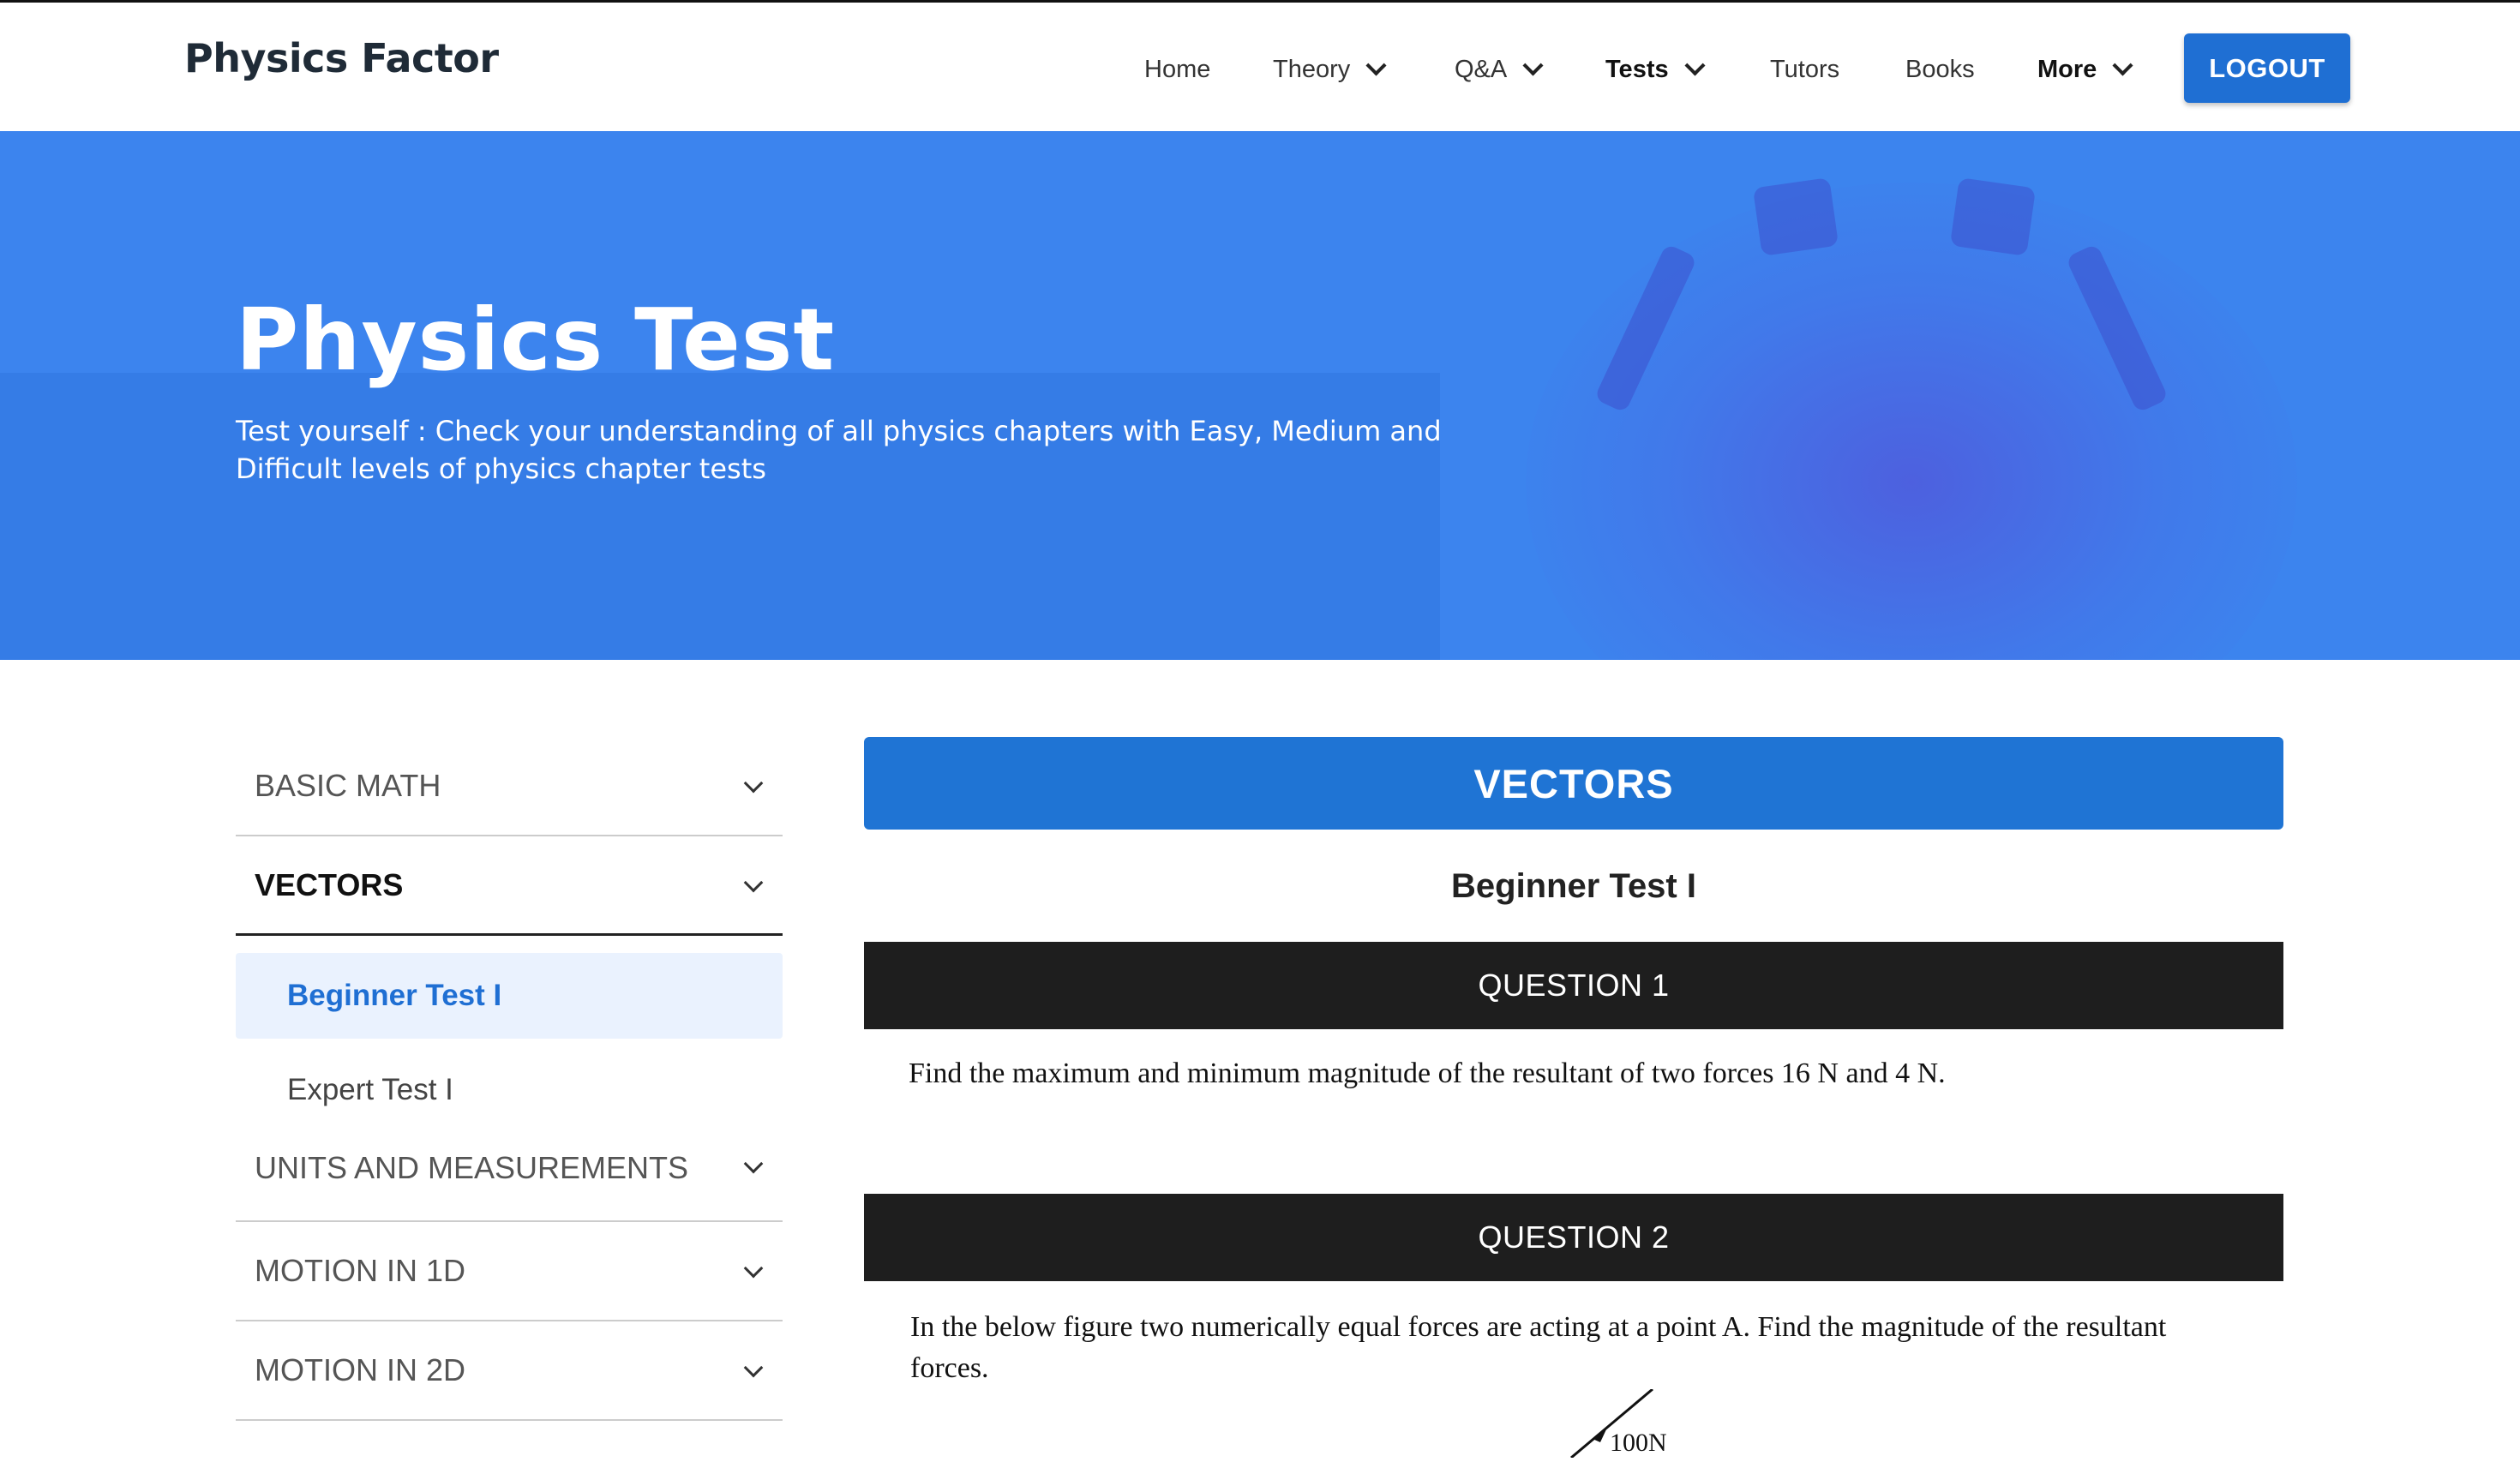 This screenshot has width=2520, height=1462. Describe the element at coordinates (510, 996) in the screenshot. I see `sidebar-item-beginner-test: Beginner Test I` at that location.